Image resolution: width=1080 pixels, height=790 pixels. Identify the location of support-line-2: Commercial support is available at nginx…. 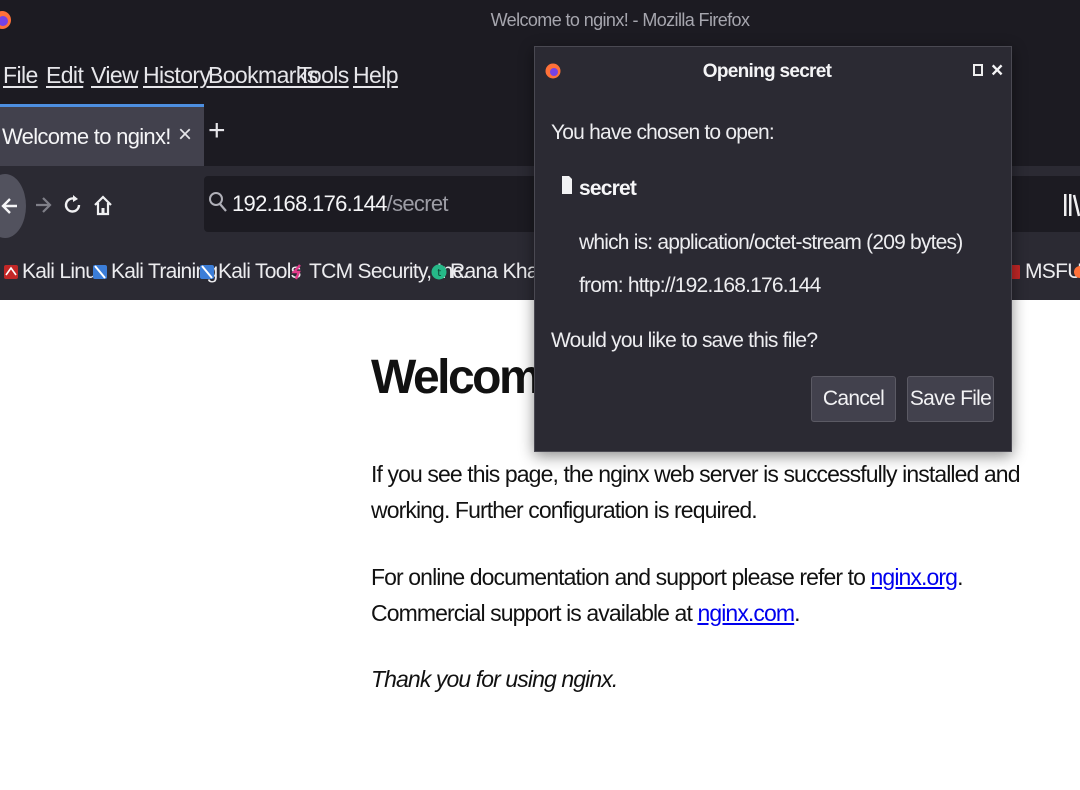
(667, 613).